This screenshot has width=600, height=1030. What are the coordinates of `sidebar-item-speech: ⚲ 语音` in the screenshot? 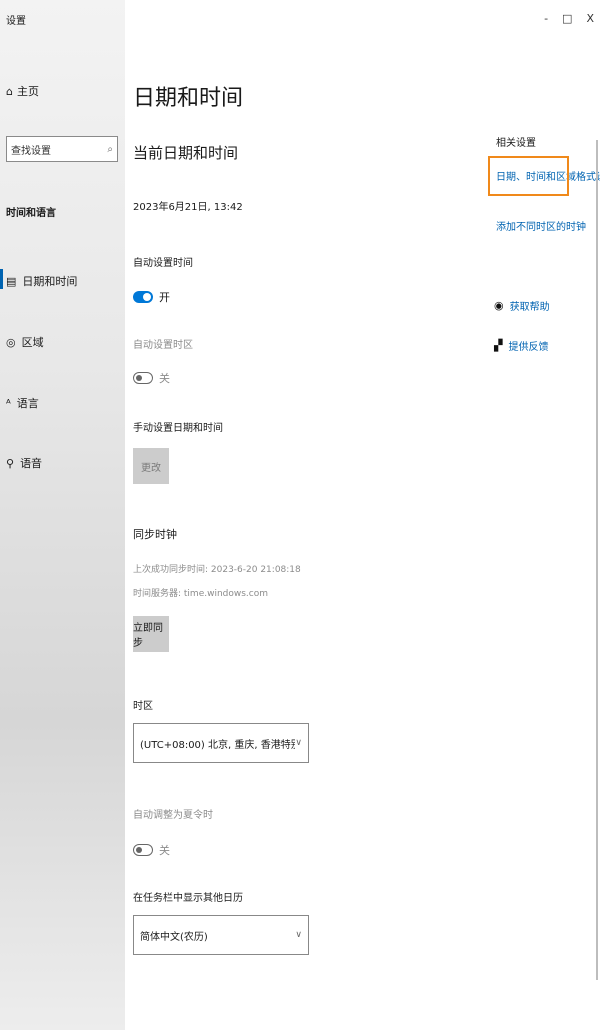 It's located at (24, 463).